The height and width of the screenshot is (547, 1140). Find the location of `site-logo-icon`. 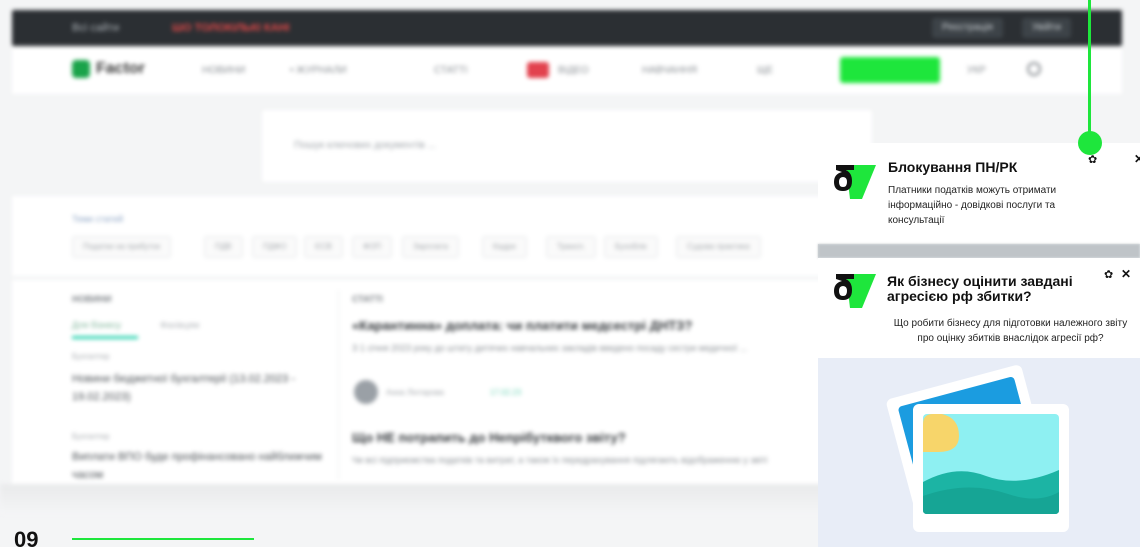

site-logo-icon is located at coordinates (81, 69).